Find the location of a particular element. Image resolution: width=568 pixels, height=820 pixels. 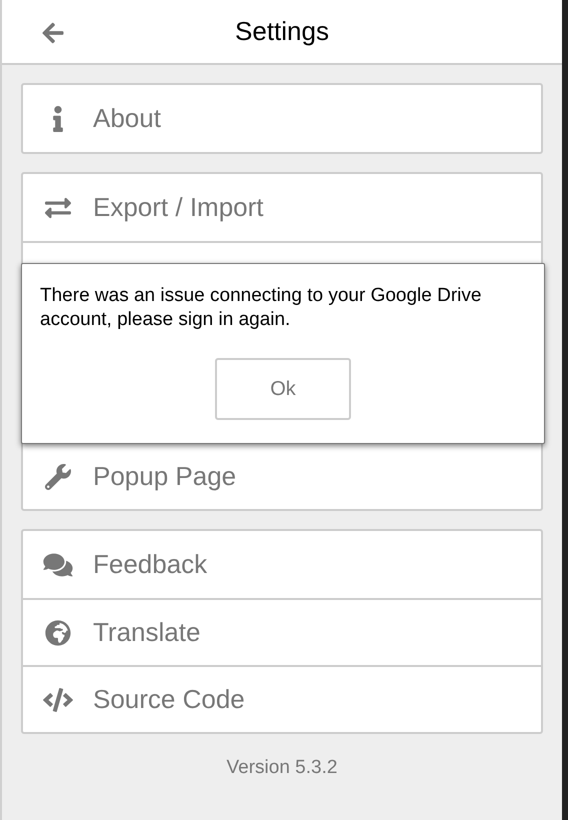

version-text: Version 5.3.2 is located at coordinates (282, 768).